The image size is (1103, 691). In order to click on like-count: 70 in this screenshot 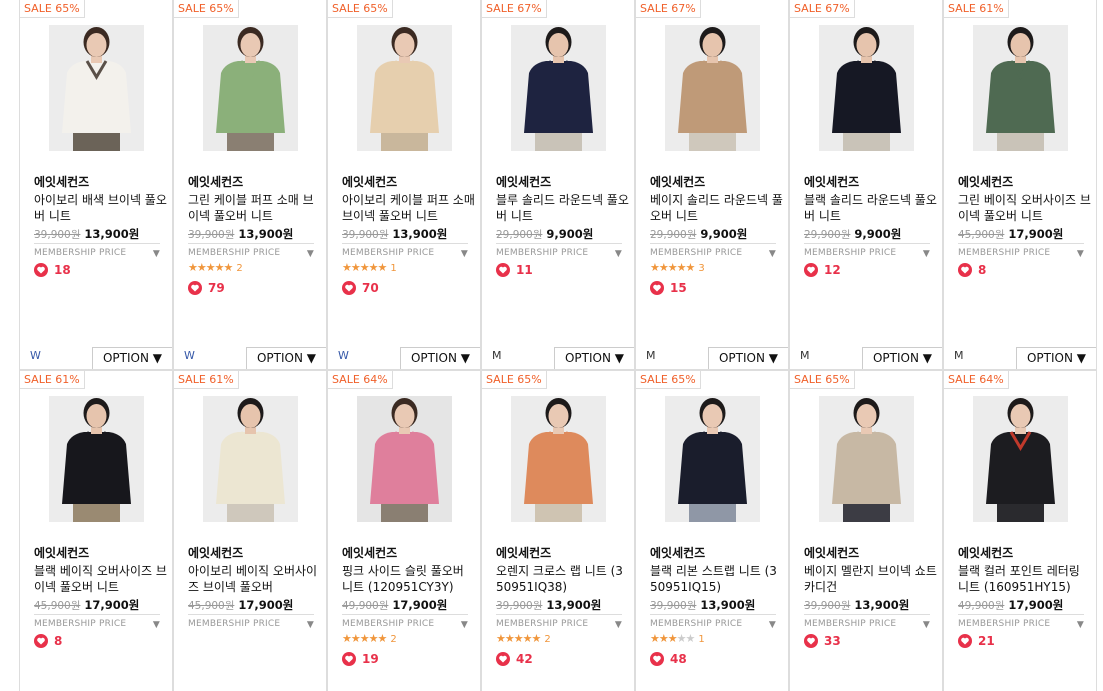, I will do `click(360, 288)`.